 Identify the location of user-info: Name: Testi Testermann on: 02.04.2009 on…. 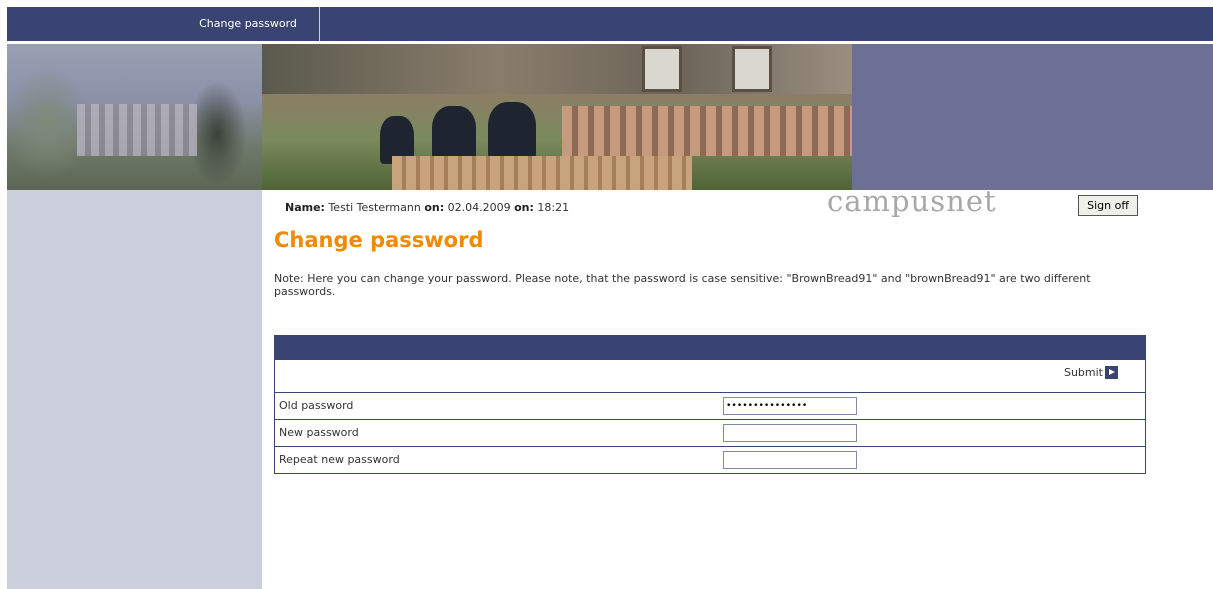
(427, 207).